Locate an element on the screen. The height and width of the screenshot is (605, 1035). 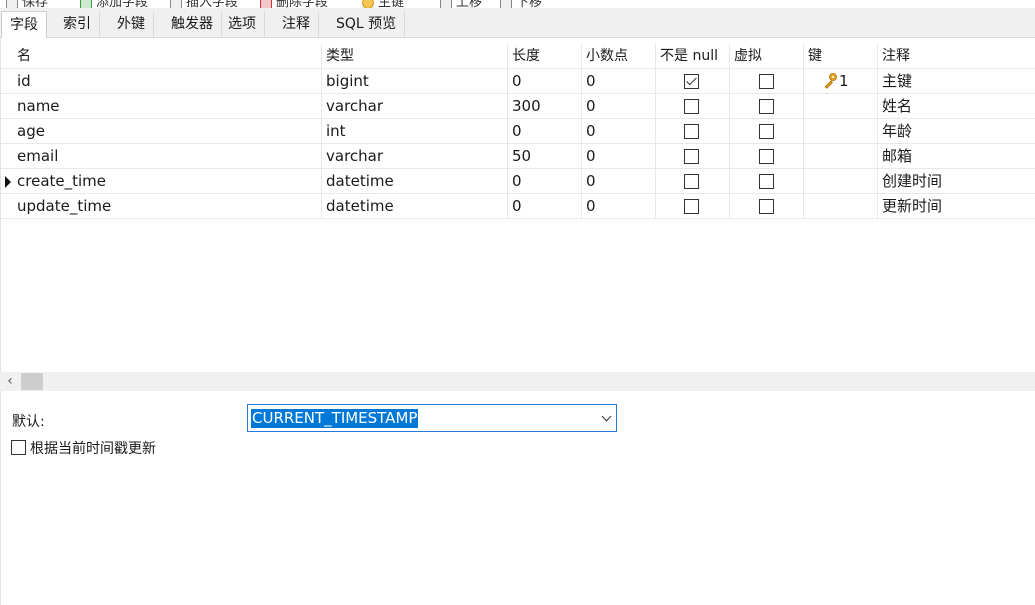
column-header-key: 键 is located at coordinates (841, 56).